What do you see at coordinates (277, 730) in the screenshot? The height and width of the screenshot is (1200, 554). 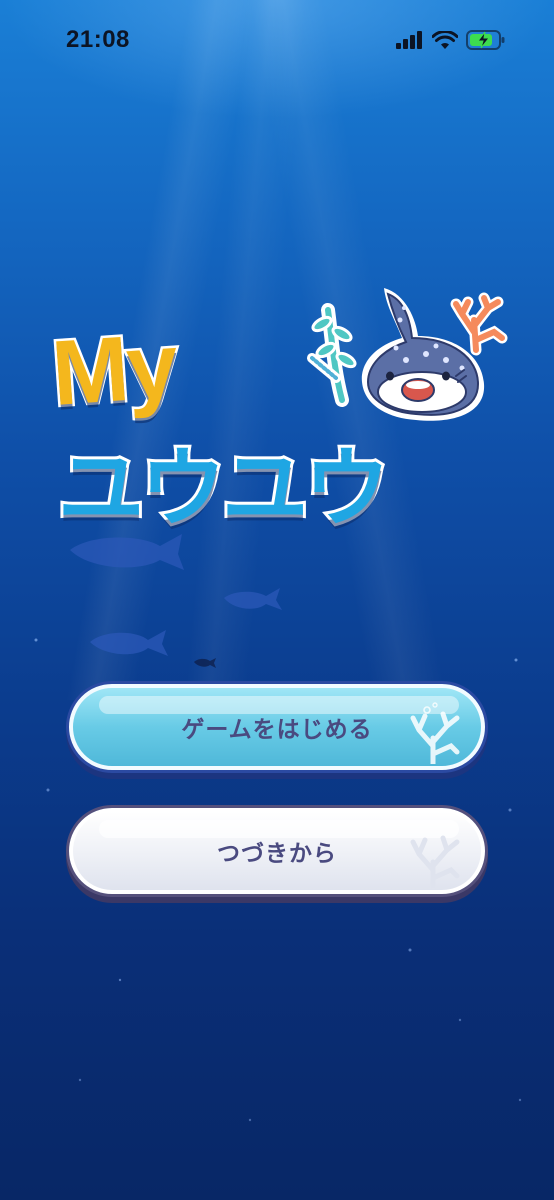 I see `start-game-label: ゲームをはじめる` at bounding box center [277, 730].